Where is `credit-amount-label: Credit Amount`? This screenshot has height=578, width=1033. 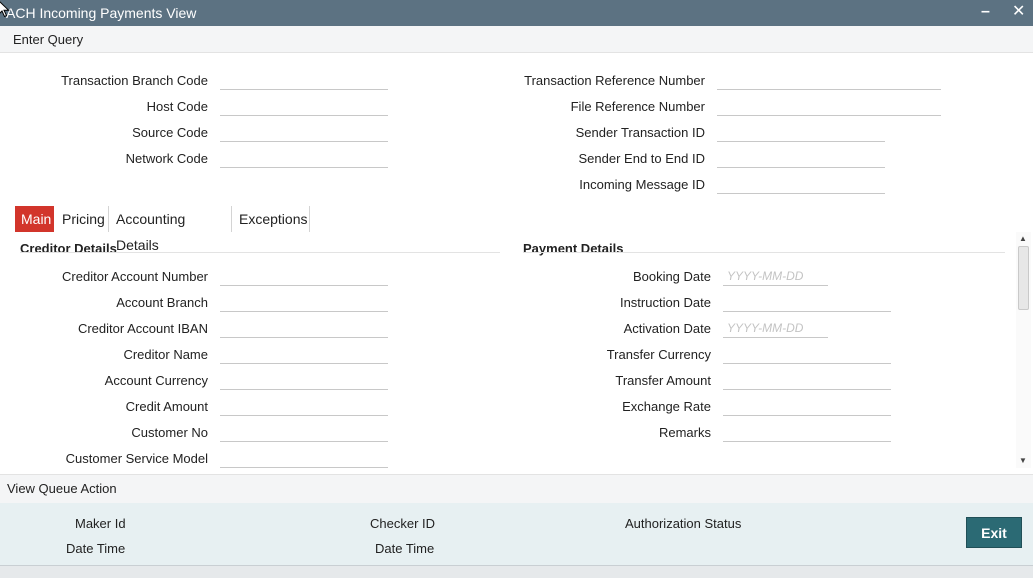 credit-amount-label: Credit Amount is located at coordinates (166, 406).